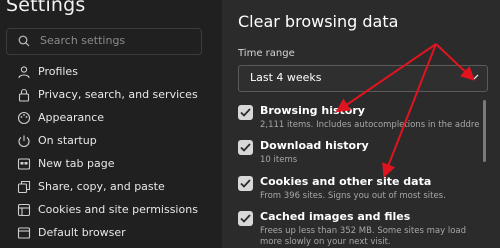 The width and height of the screenshot is (500, 248). I want to click on page-title: Settings, so click(46, 8).